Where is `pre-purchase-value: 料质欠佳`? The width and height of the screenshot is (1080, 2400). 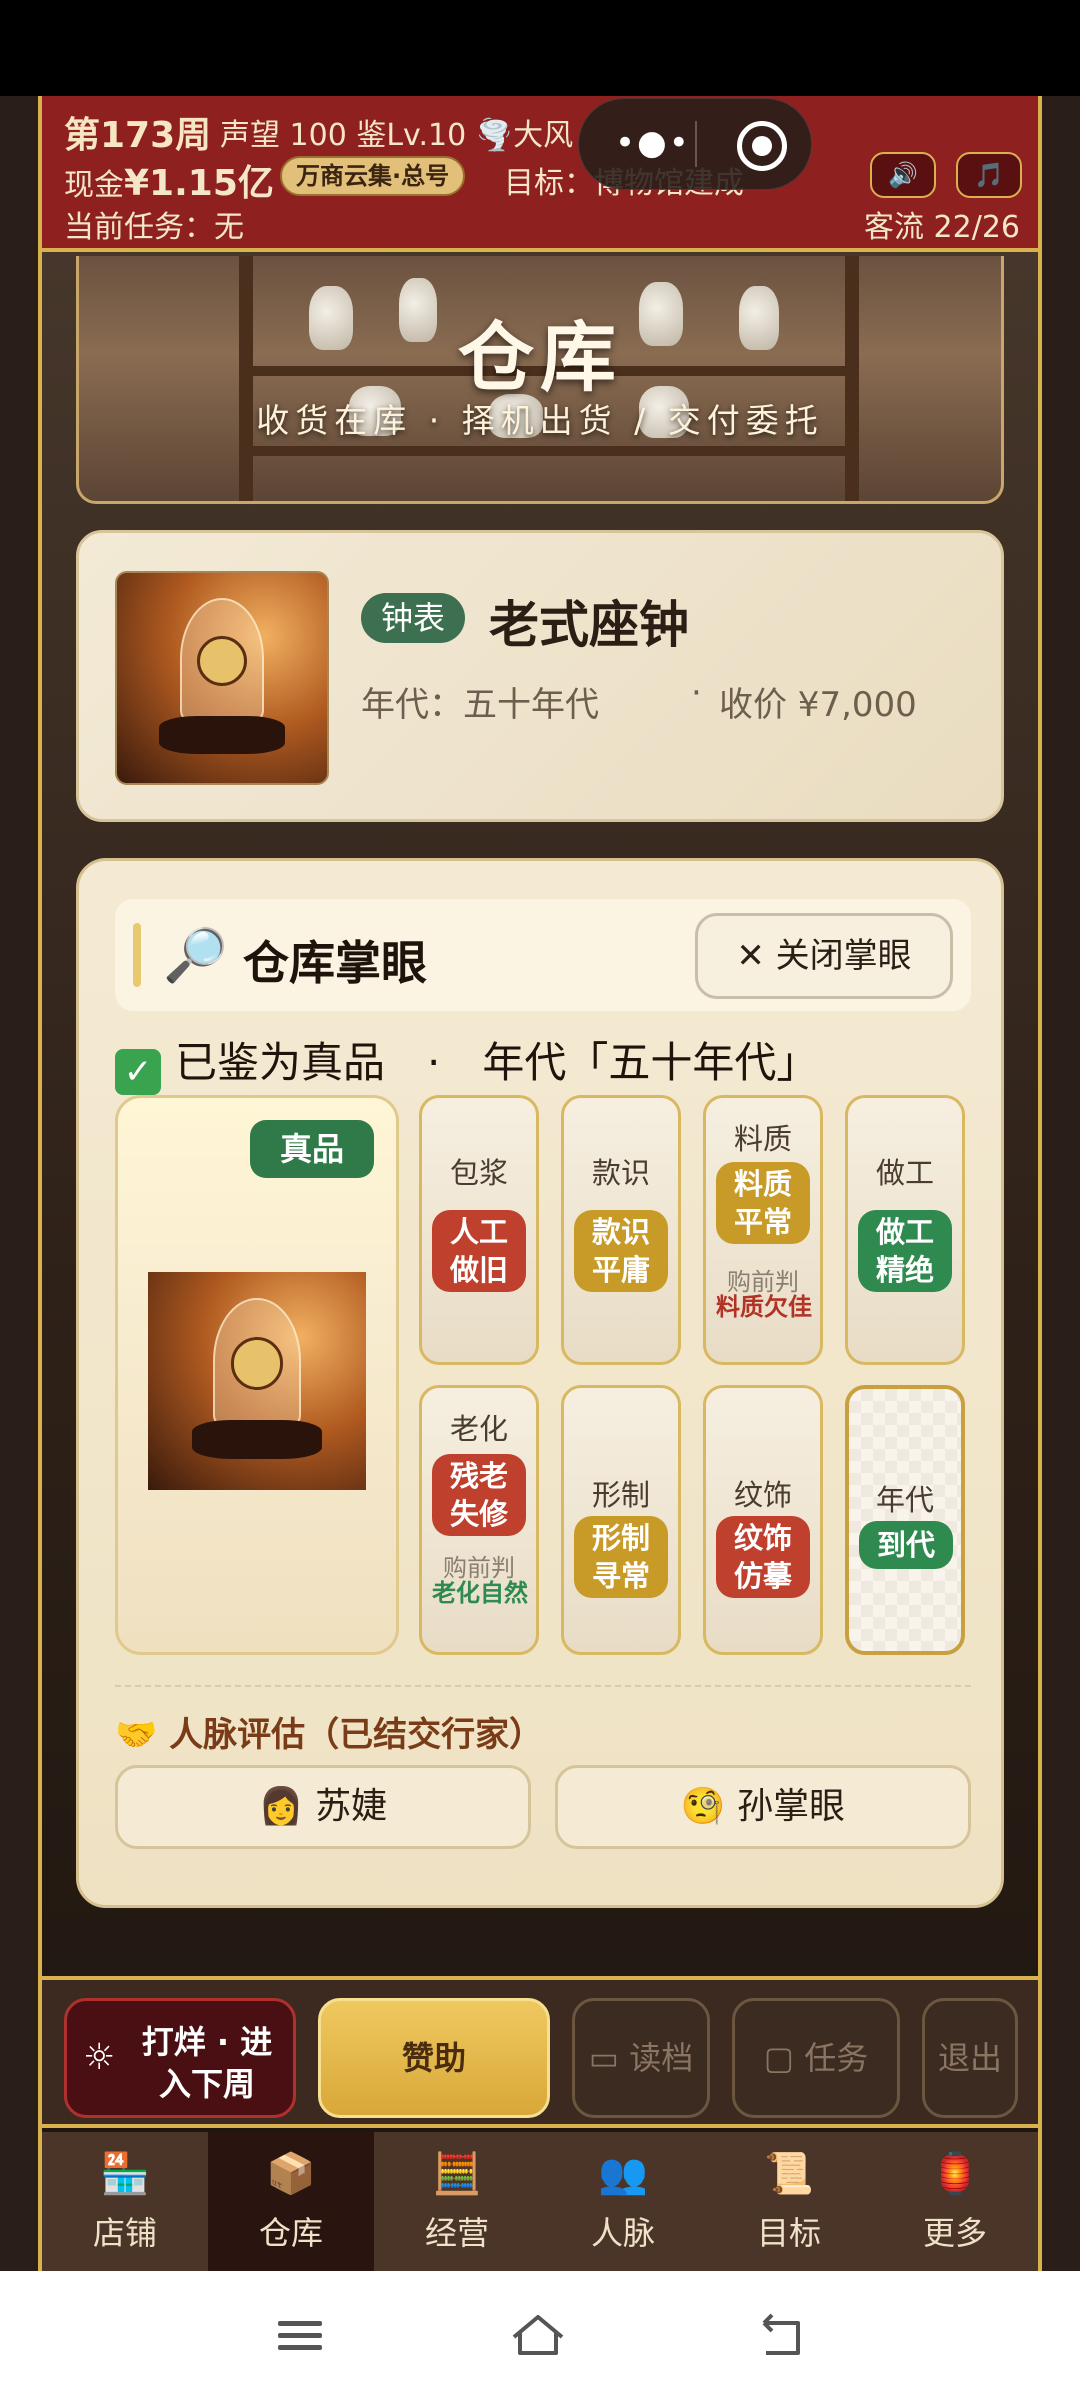 pre-purchase-value: 料质欠佳 is located at coordinates (764, 1307).